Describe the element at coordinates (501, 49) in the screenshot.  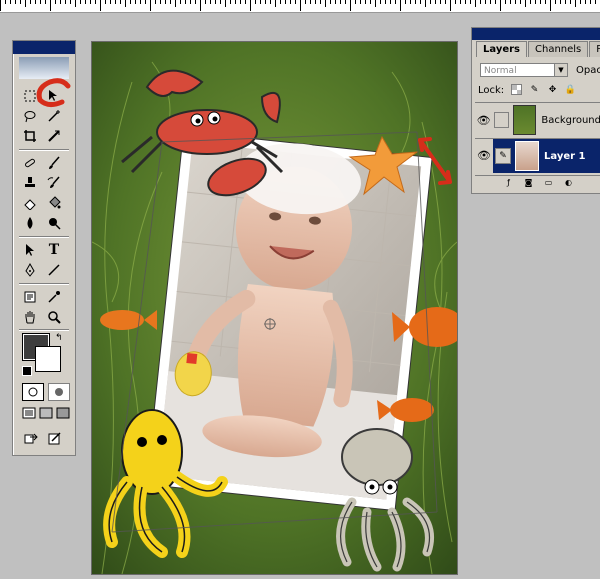
I see `tab-layers: Layers` at that location.